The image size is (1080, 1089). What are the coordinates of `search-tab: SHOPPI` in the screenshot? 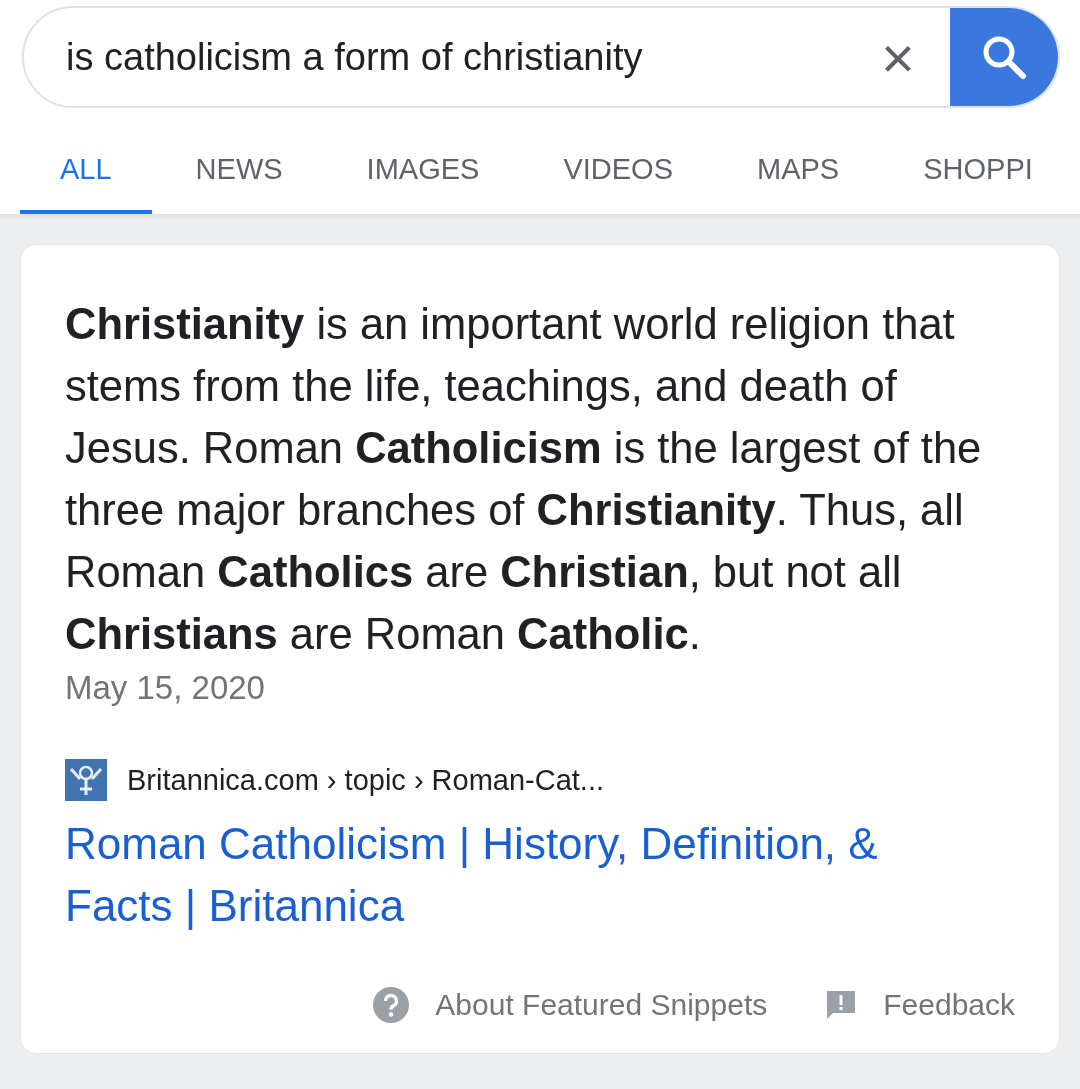 It's located at (958, 171).